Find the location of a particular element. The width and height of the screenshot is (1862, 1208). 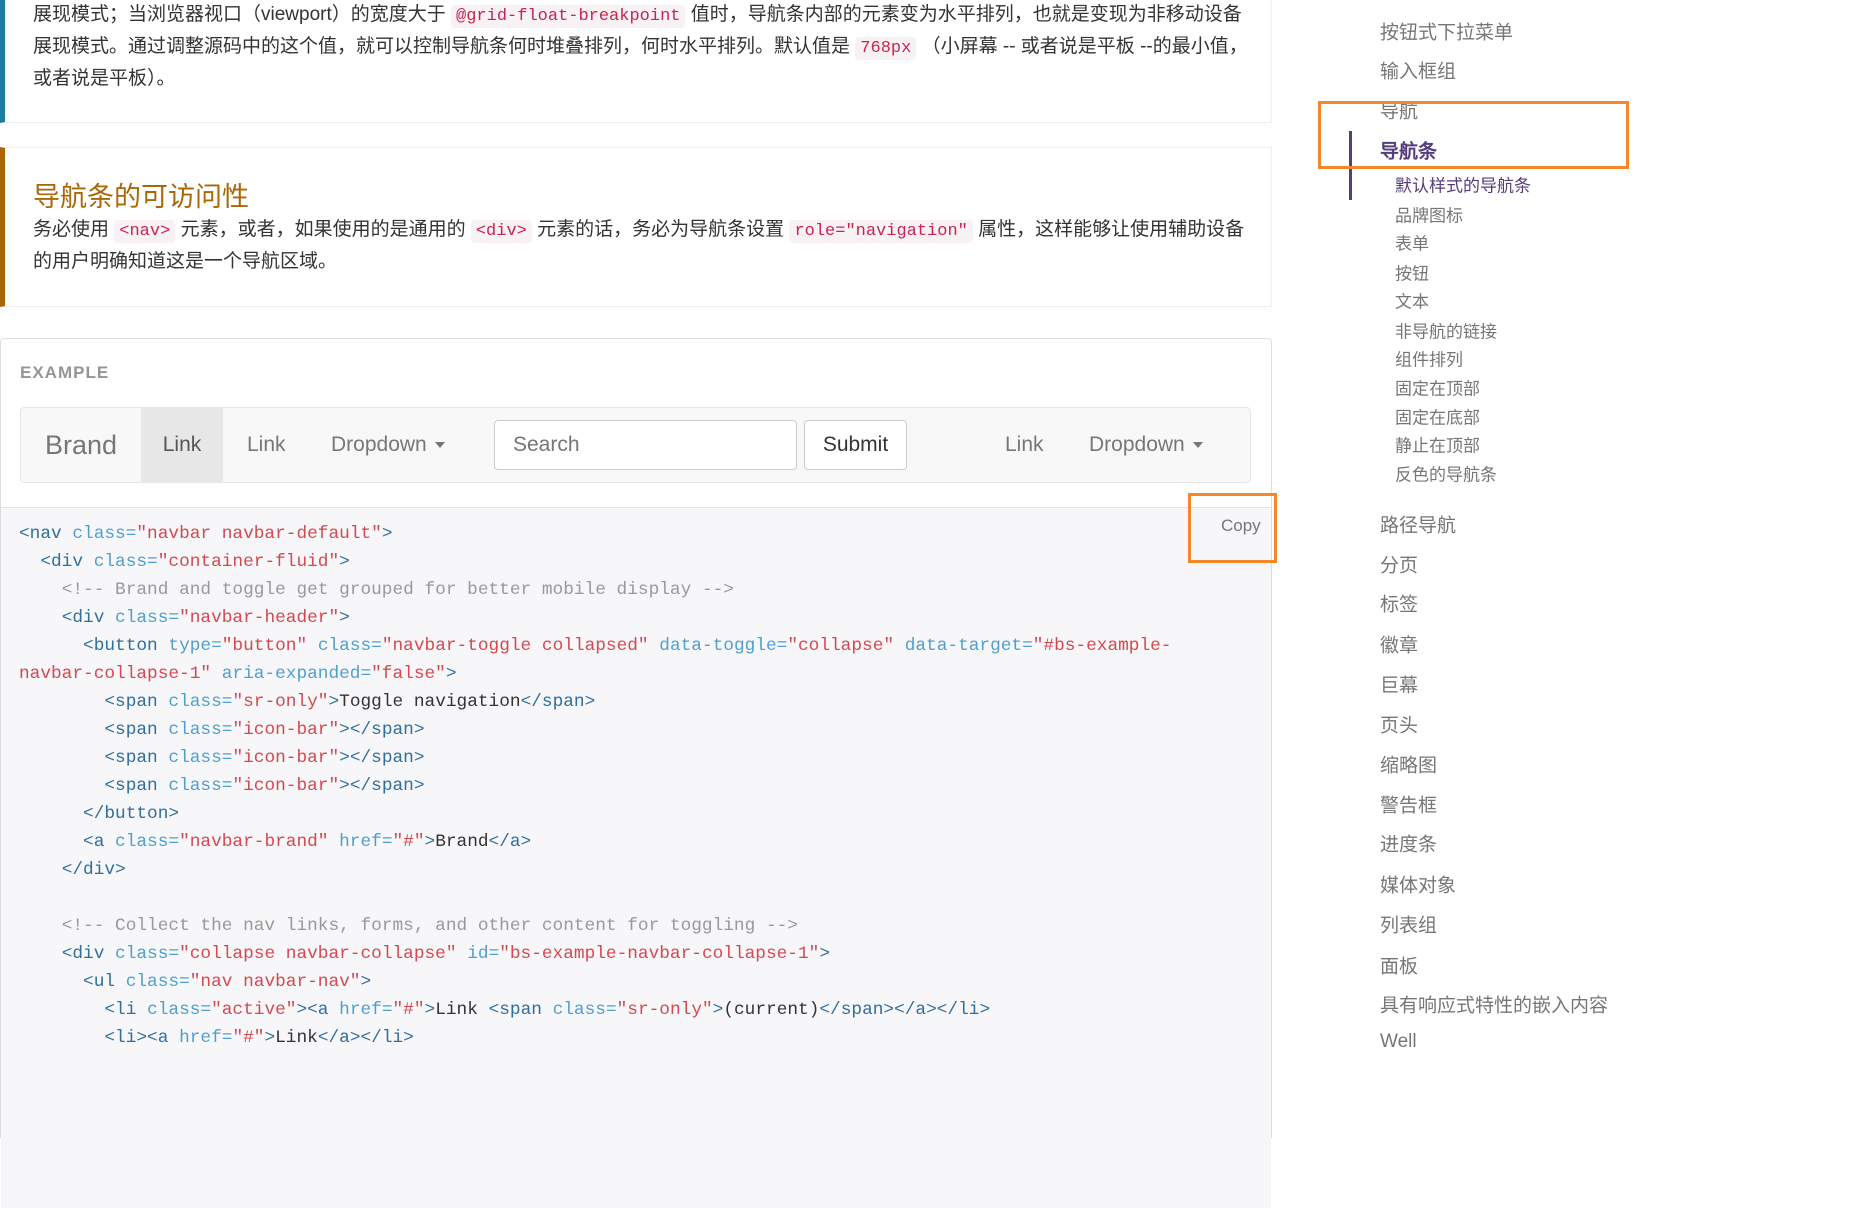

sidebar-item: 徽章 is located at coordinates (1399, 644).